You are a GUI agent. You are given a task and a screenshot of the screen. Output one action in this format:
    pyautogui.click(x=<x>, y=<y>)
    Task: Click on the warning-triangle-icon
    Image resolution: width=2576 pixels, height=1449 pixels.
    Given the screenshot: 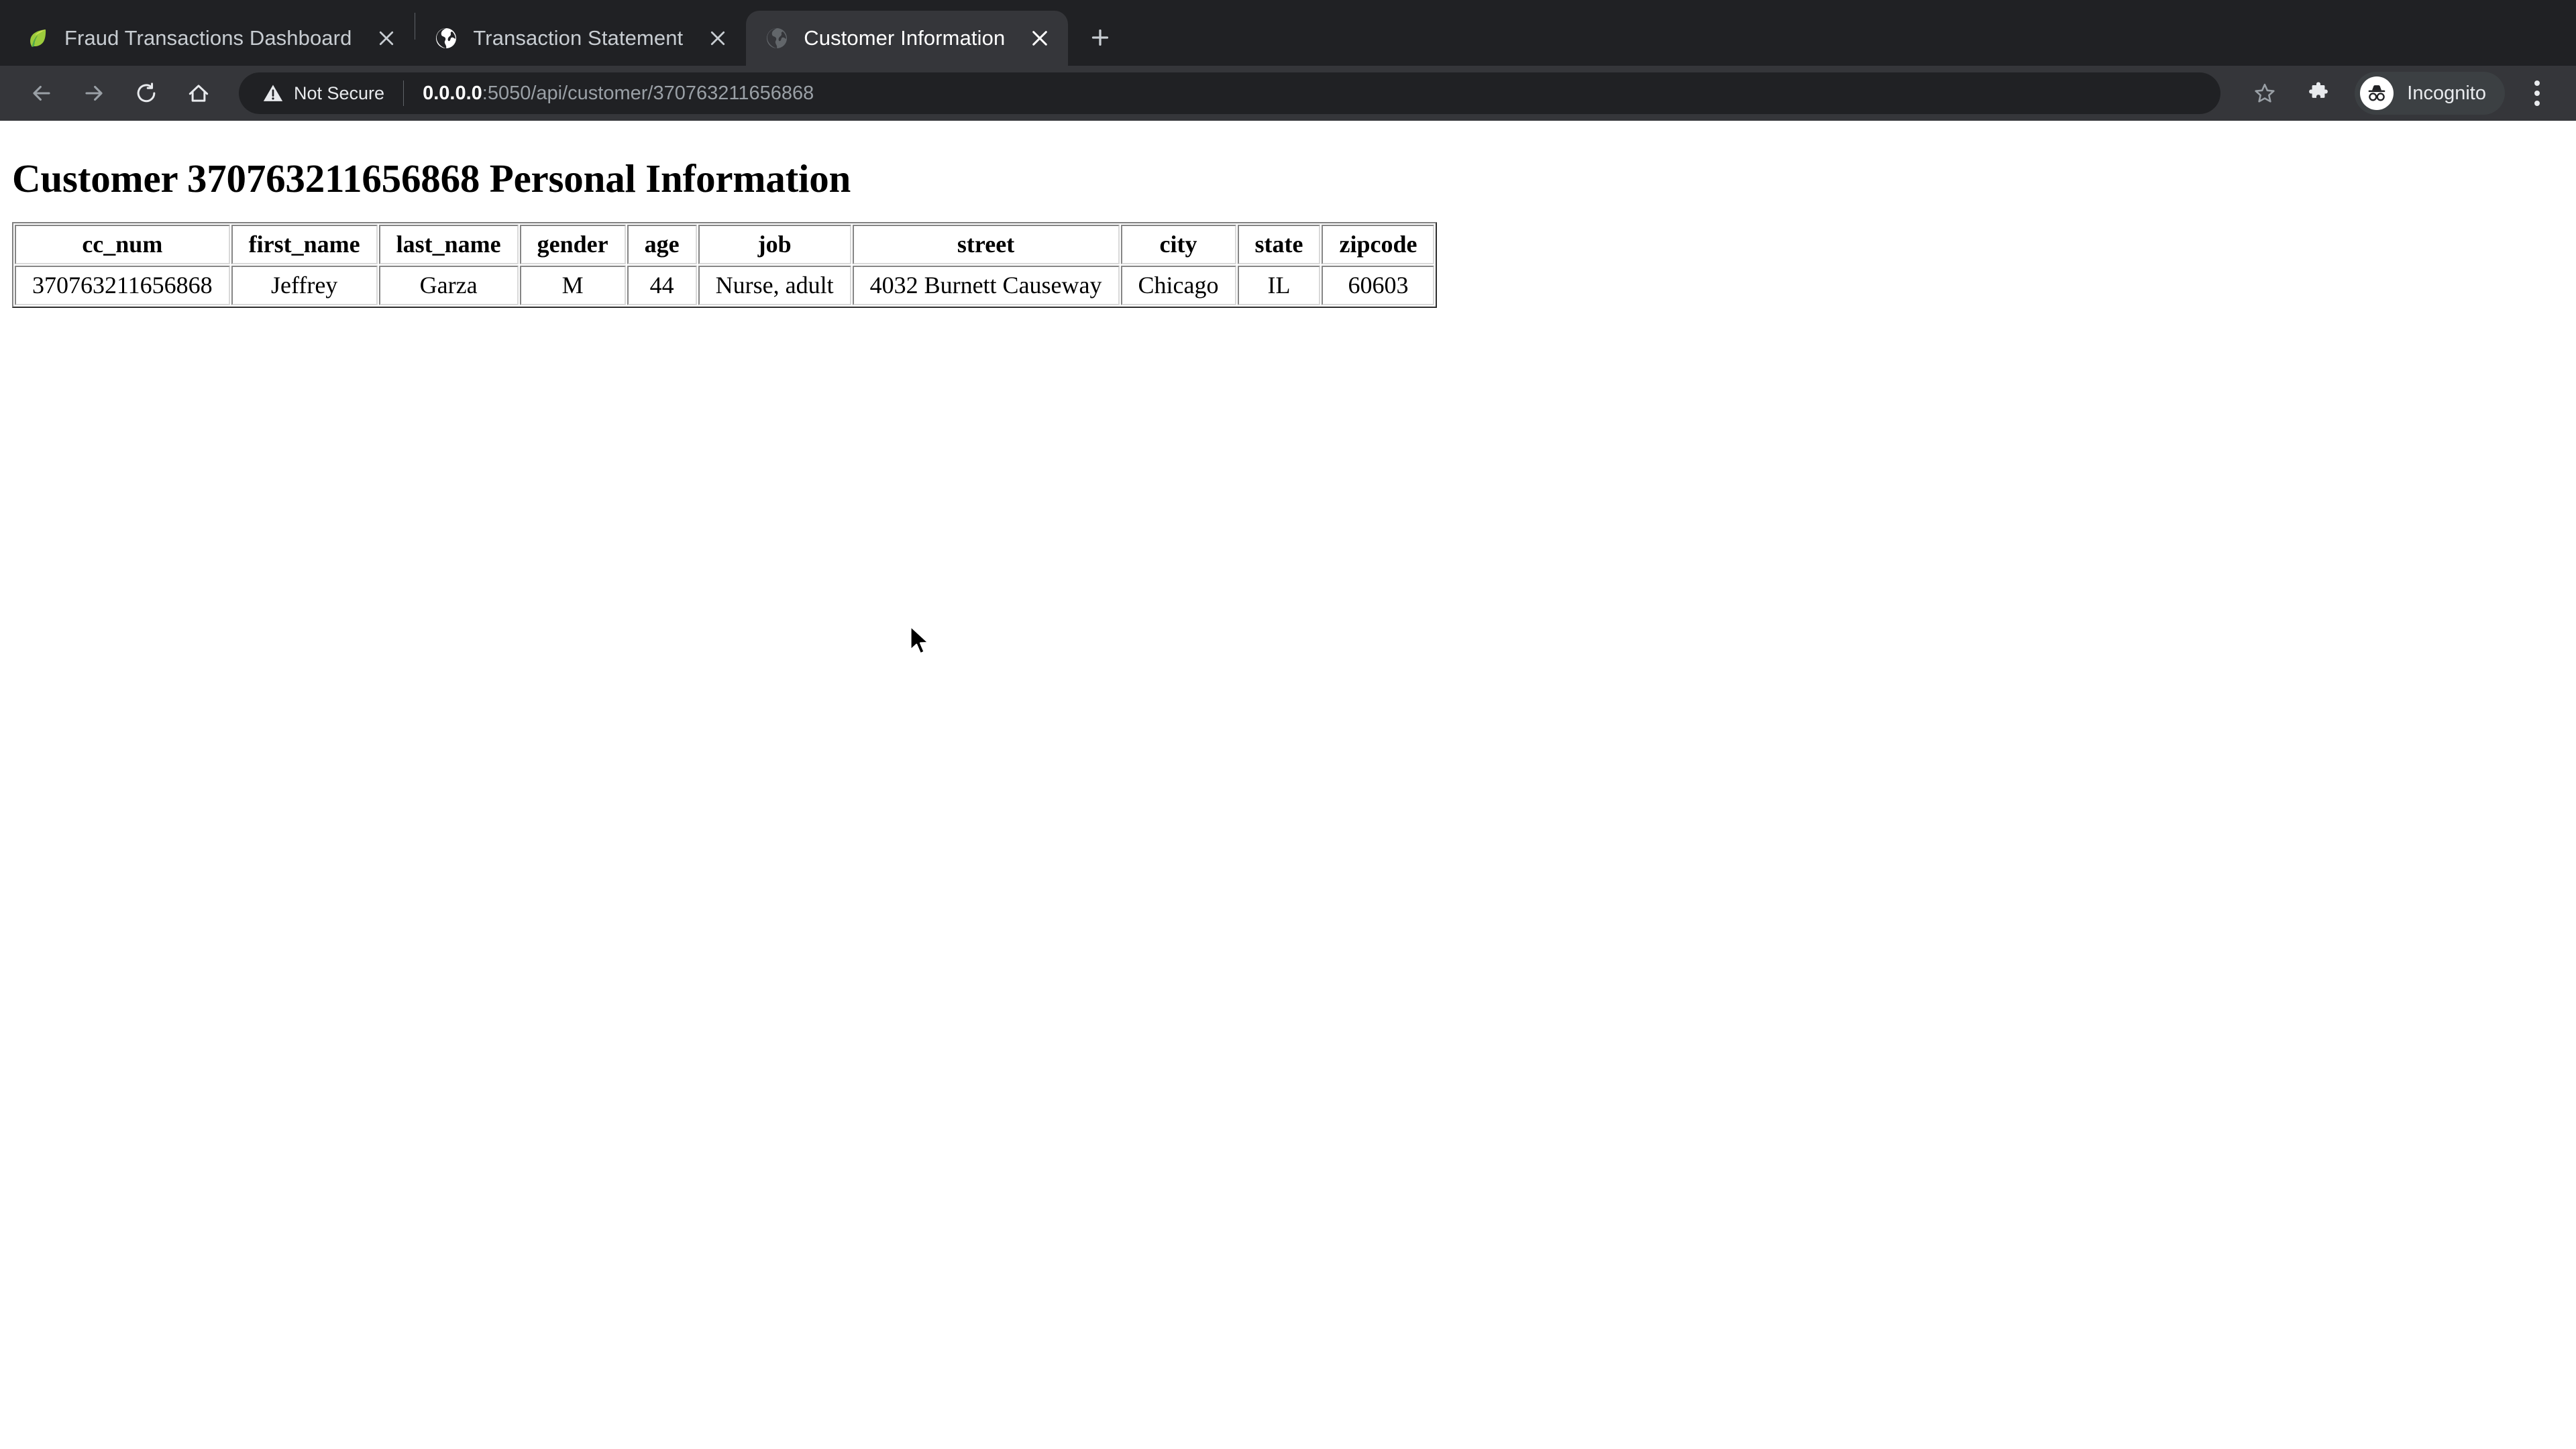 What is the action you would take?
    pyautogui.click(x=273, y=93)
    